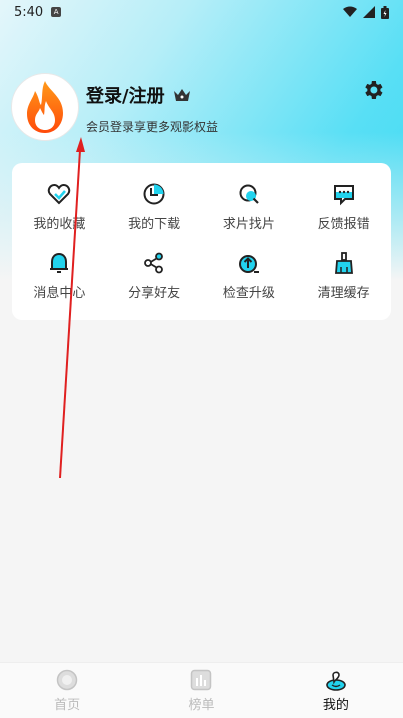  Describe the element at coordinates (59, 207) in the screenshot. I see `grid-item-favorites: 我的收藏` at that location.